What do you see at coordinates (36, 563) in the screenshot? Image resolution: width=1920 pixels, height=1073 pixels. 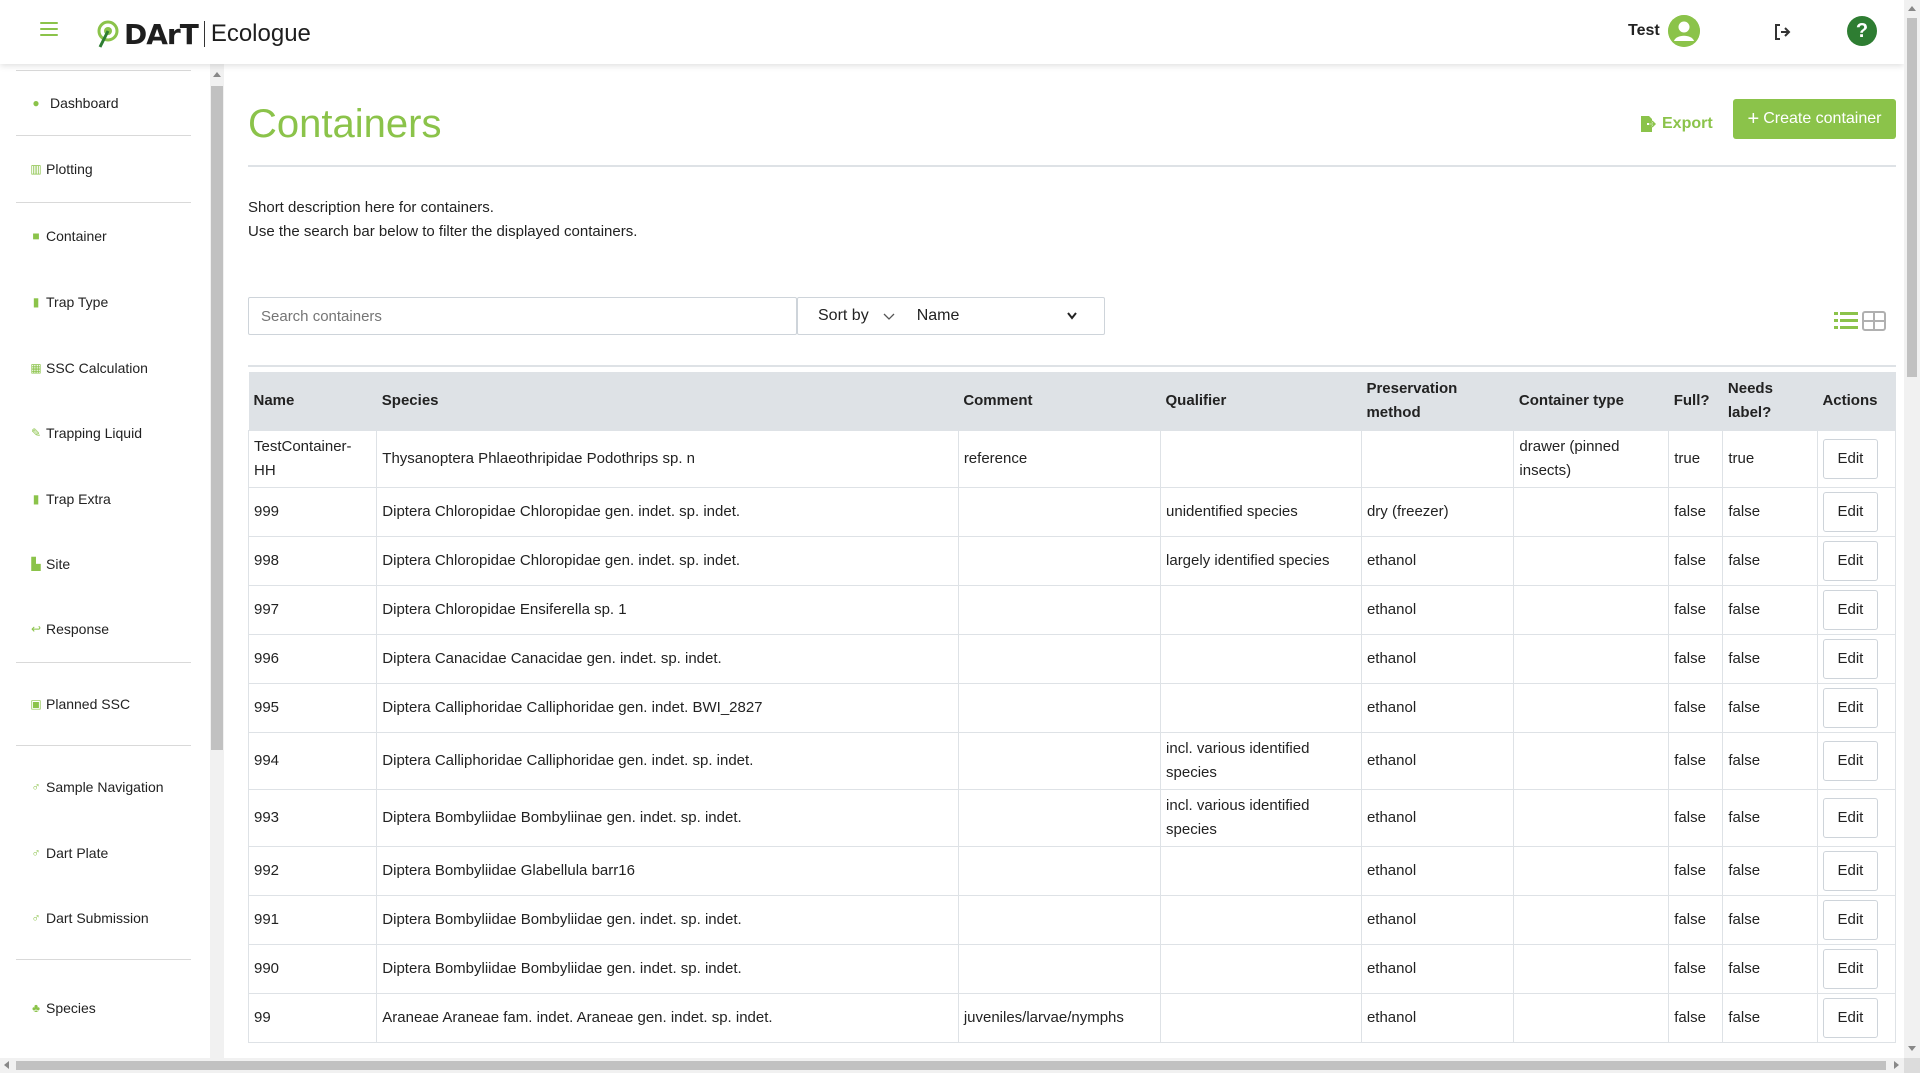 I see `map-icon: ▙` at bounding box center [36, 563].